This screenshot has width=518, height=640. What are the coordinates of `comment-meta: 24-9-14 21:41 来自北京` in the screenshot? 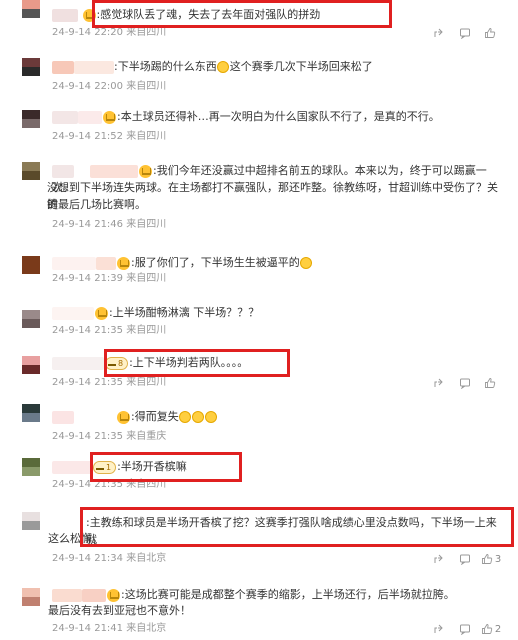 It's located at (109, 629).